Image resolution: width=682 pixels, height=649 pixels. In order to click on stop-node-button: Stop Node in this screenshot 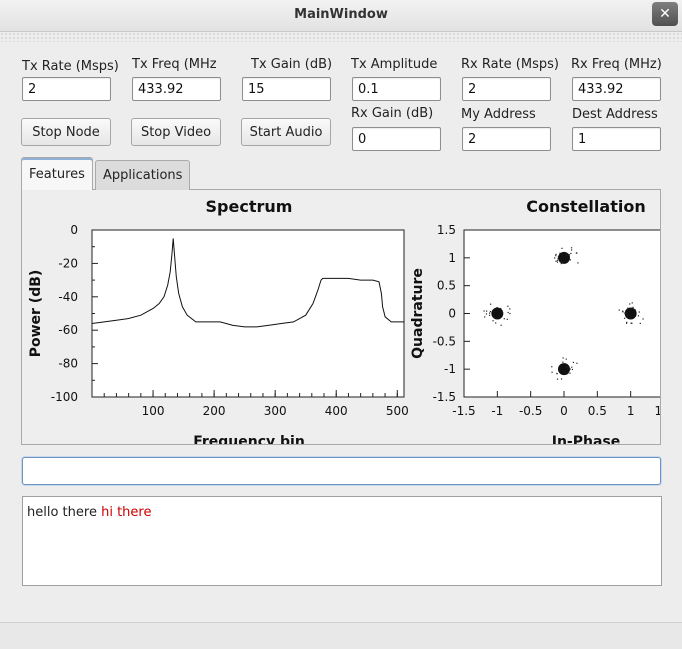, I will do `click(66, 132)`.